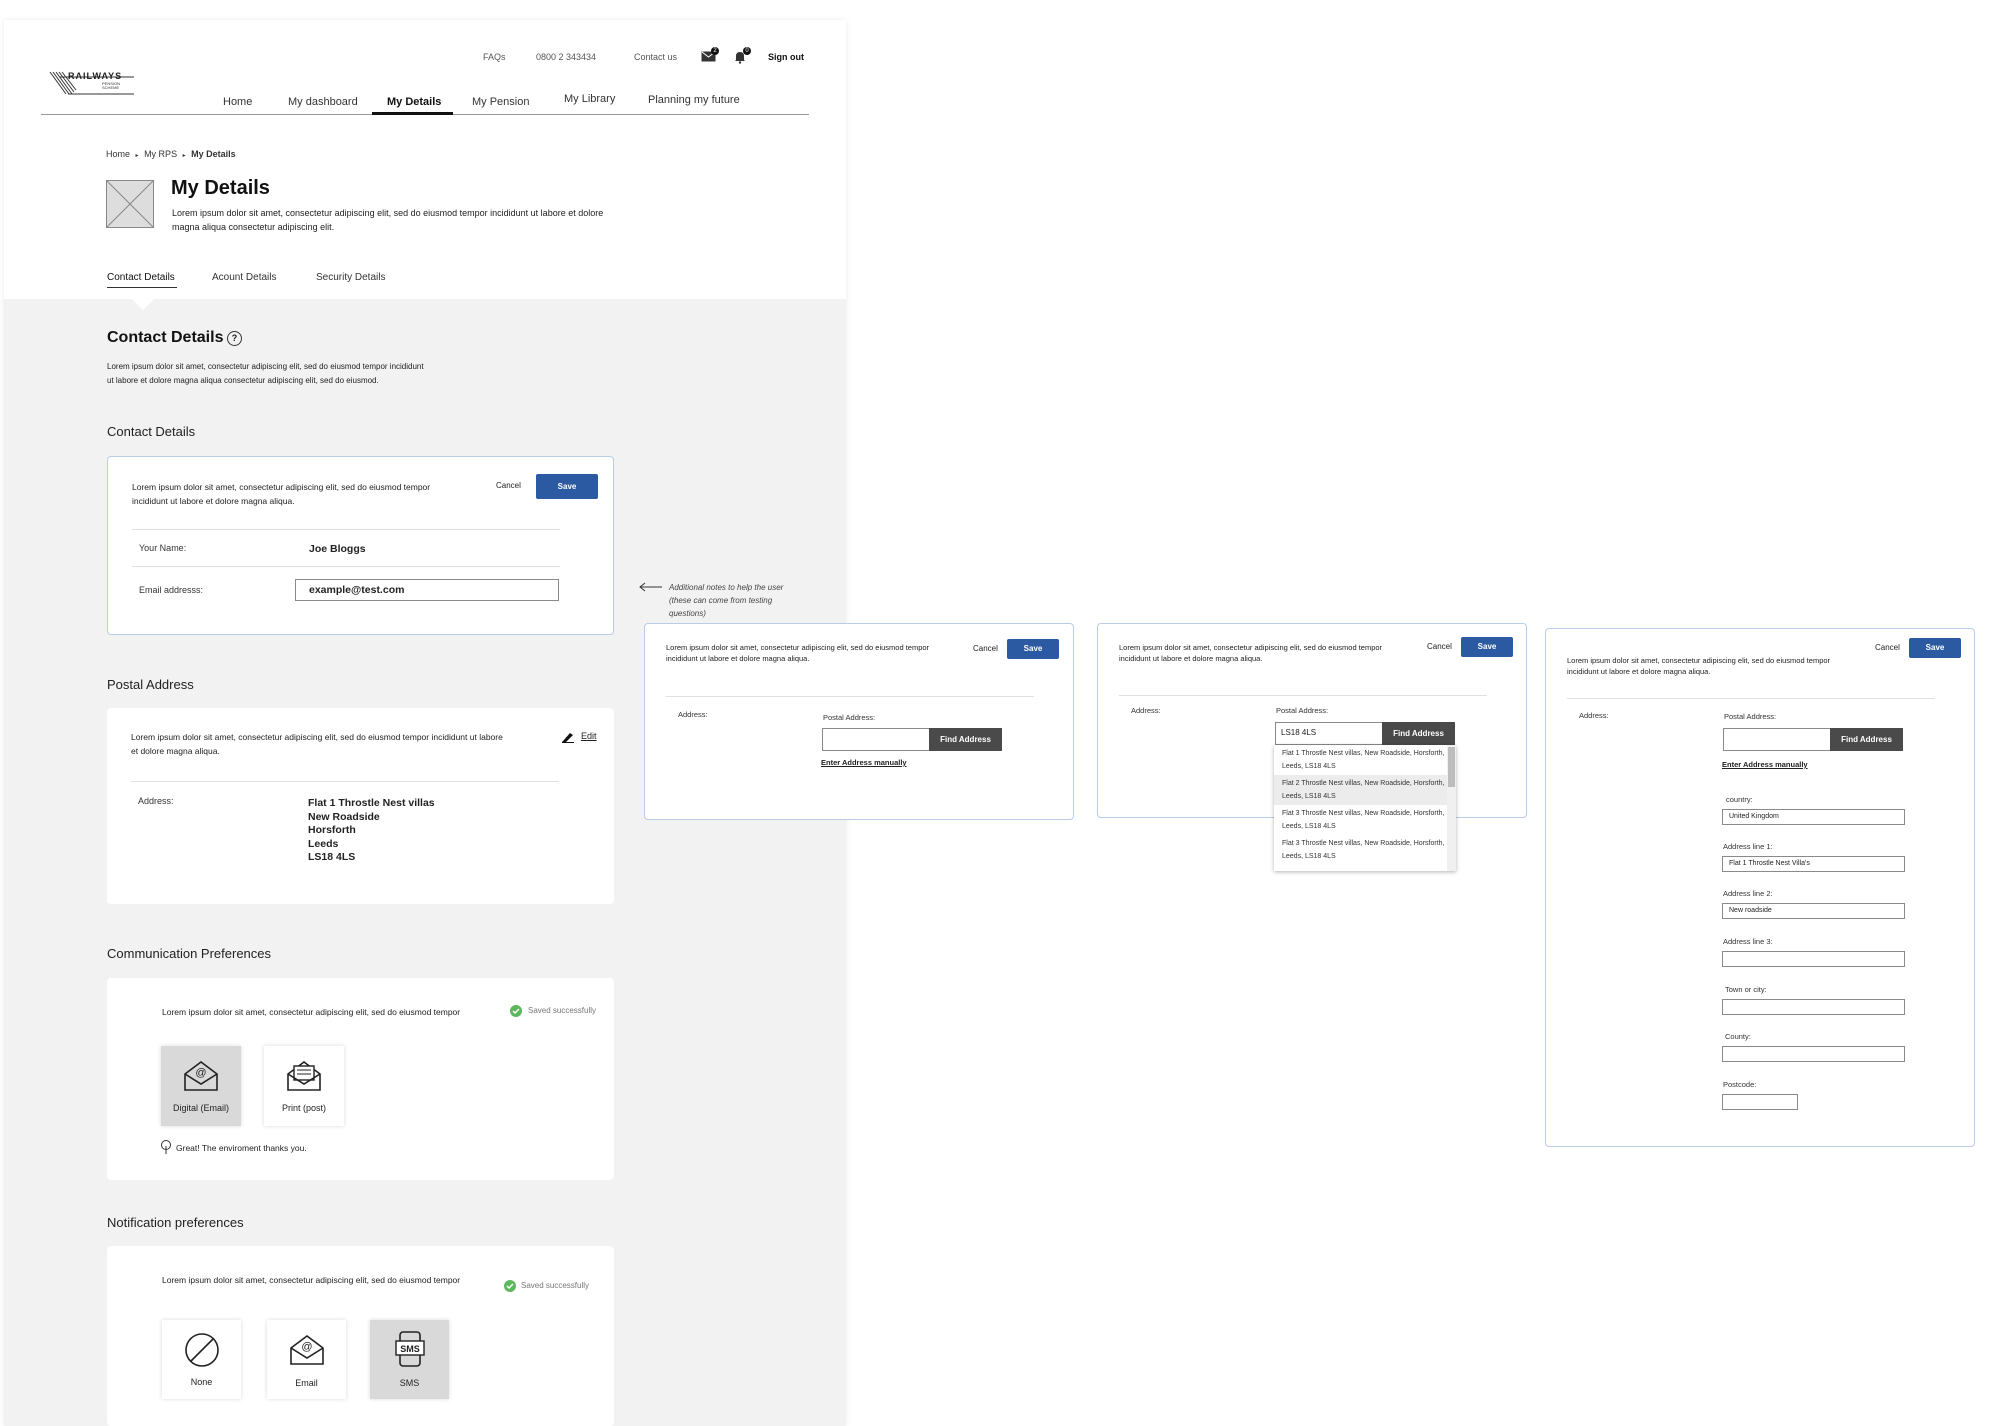  I want to click on nav-home: Home, so click(237, 102).